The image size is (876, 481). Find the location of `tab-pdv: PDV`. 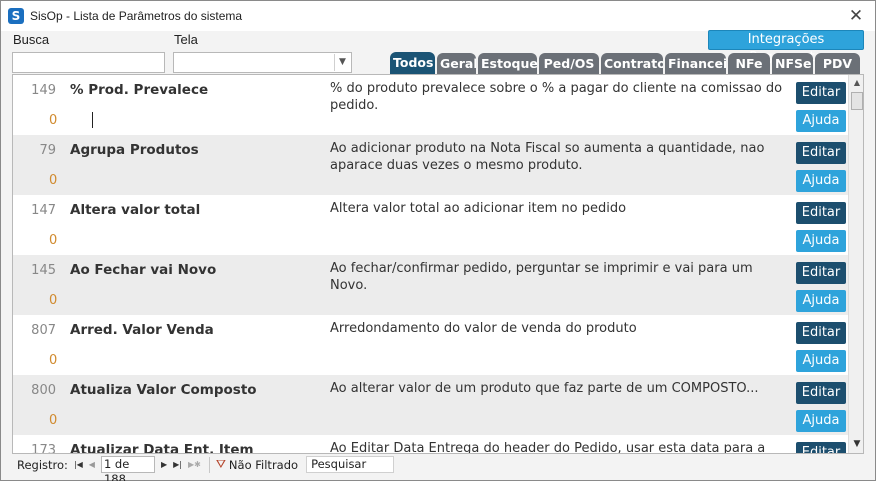

tab-pdv: PDV is located at coordinates (837, 63).